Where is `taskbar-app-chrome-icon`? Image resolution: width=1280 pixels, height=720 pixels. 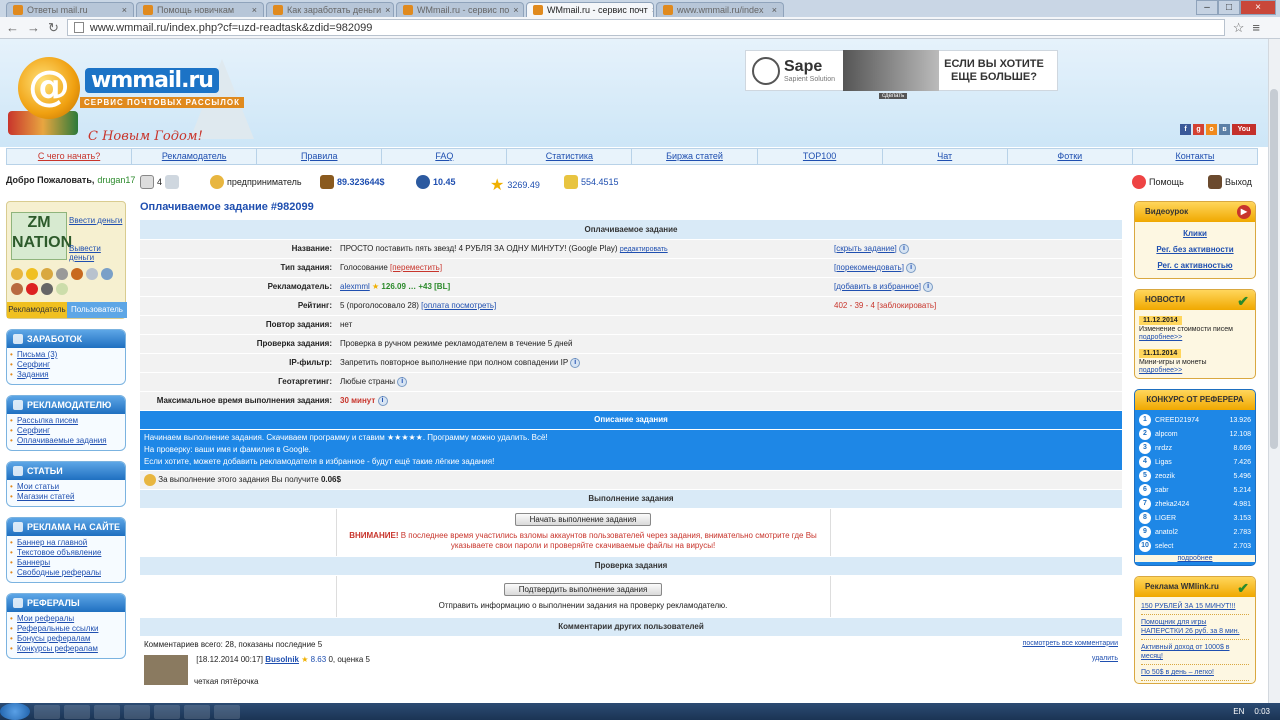 taskbar-app-chrome-icon is located at coordinates (137, 711).